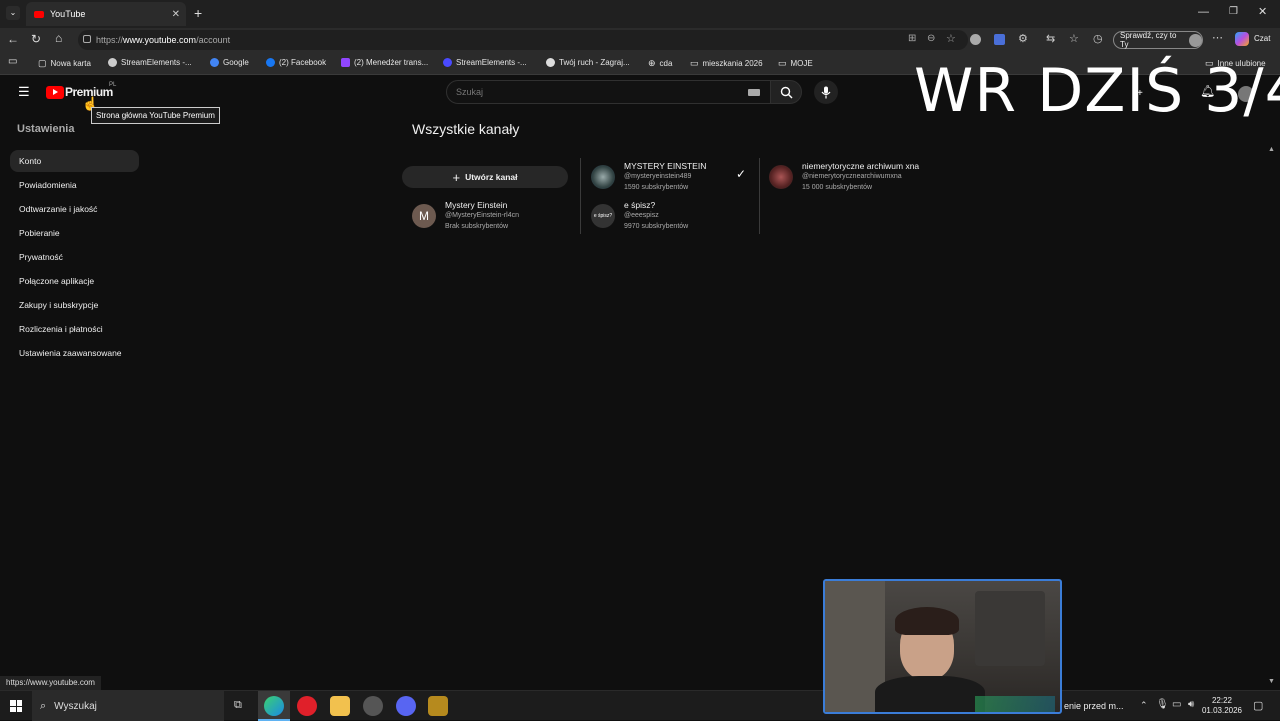  What do you see at coordinates (609, 92) in the screenshot?
I see `search-input: Szukaj` at bounding box center [609, 92].